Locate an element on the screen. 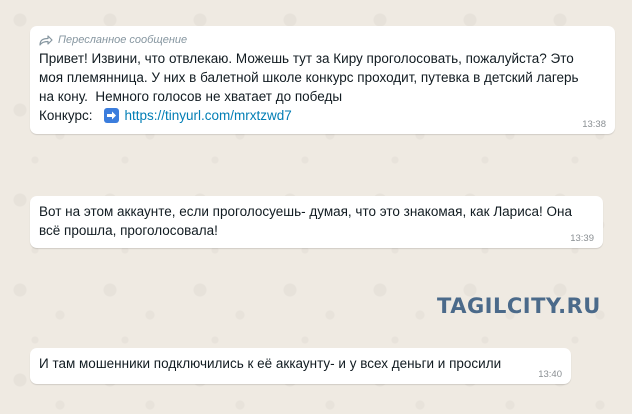  right-arrow-emoji-icon is located at coordinates (111, 115).